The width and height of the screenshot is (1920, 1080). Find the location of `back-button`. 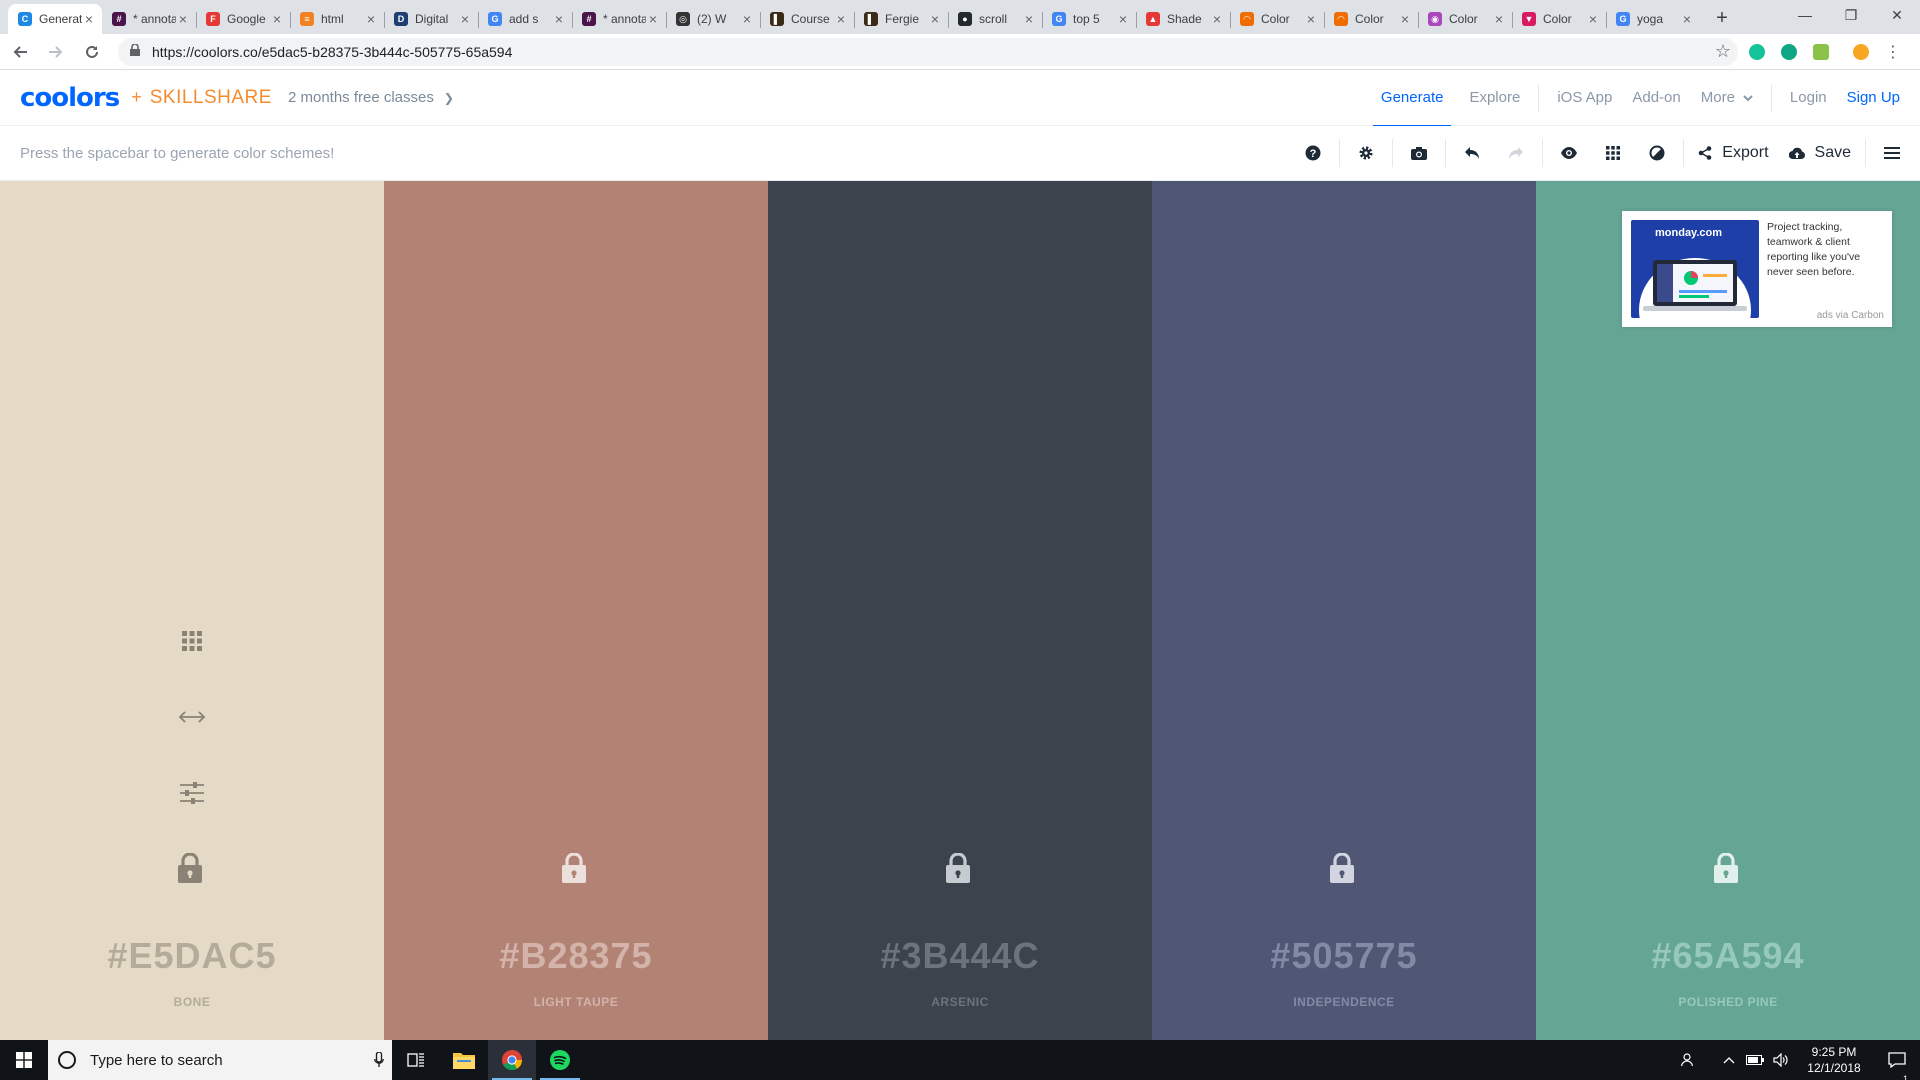

back-button is located at coordinates (20, 52).